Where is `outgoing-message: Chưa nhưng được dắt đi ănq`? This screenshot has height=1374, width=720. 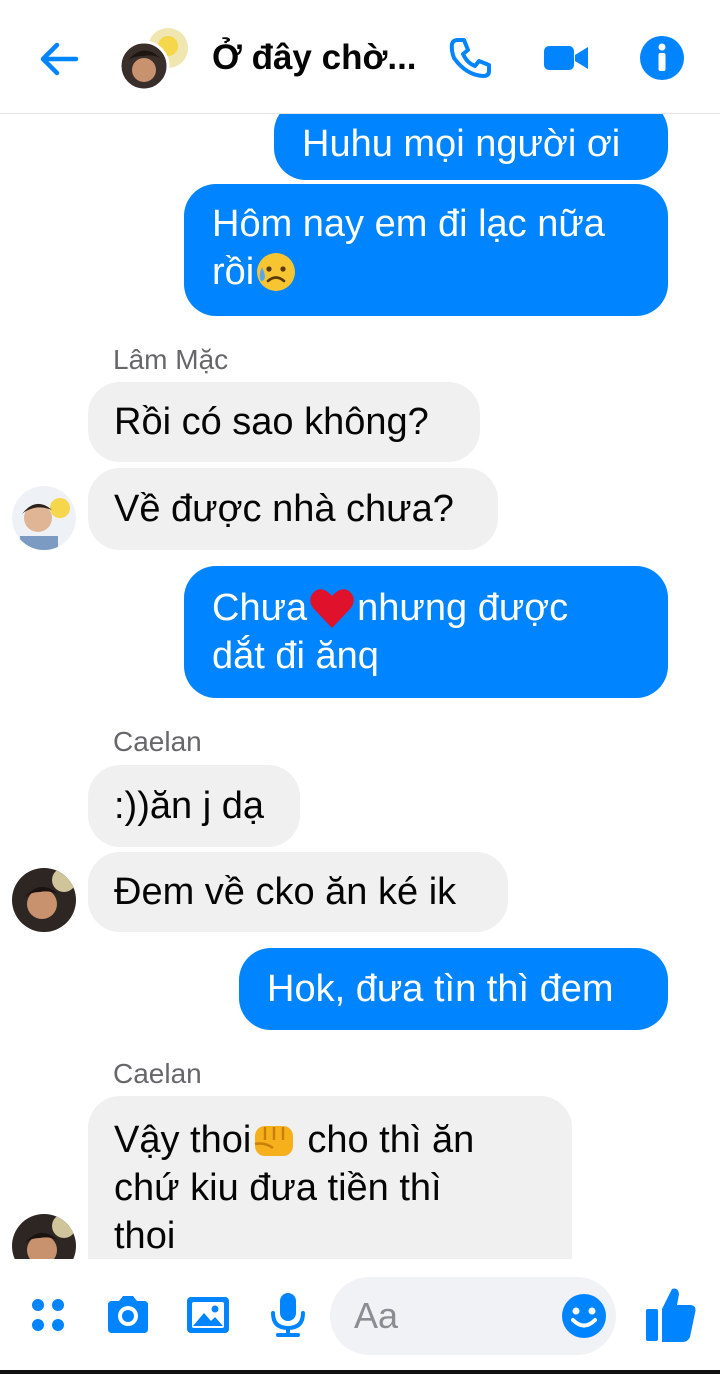
outgoing-message: Chưa nhưng được dắt đi ănq is located at coordinates (426, 632).